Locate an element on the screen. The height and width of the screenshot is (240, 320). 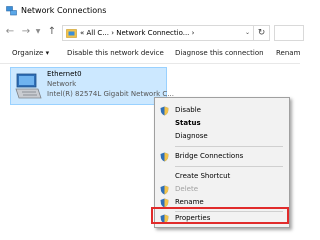
refresh-icon: ↻ is located at coordinates (262, 33).